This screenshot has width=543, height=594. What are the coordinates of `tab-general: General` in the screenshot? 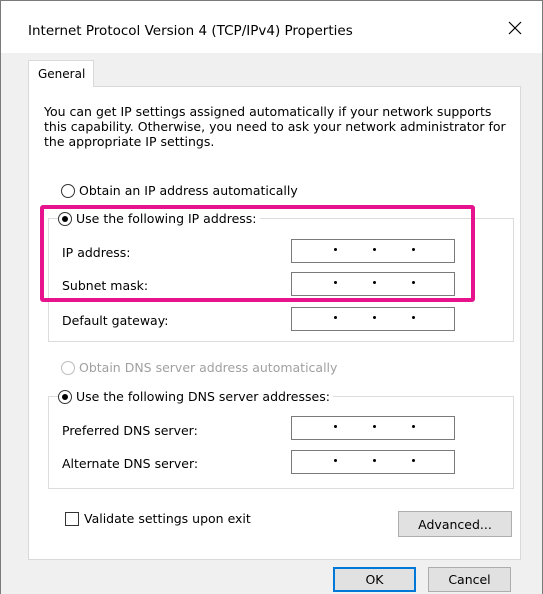 It's located at (61, 73).